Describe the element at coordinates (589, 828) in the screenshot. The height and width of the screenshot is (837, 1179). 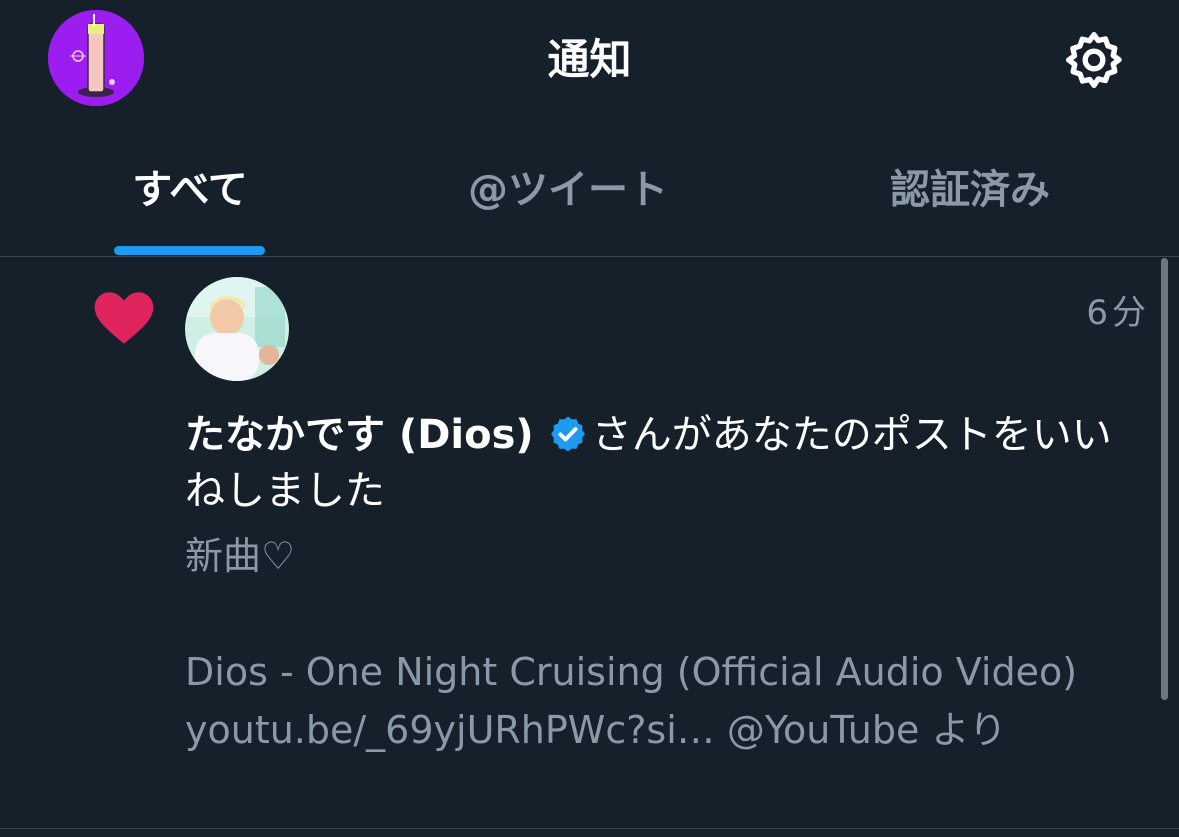
I see `item-divider` at that location.